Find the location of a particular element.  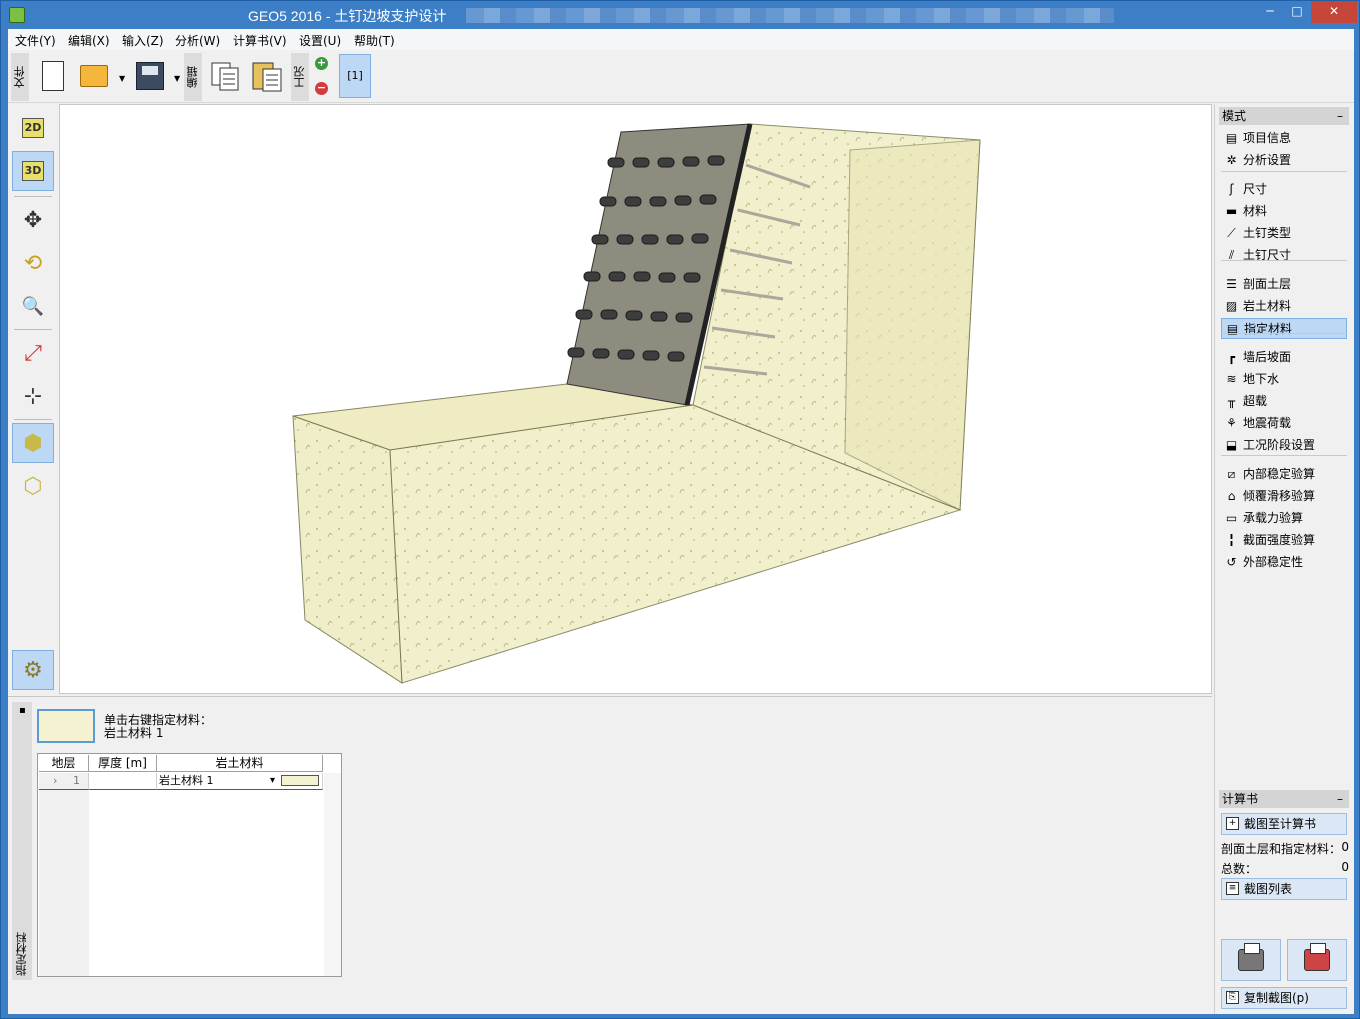

toolbar-group-stage: 工况 is located at coordinates (300, 77).